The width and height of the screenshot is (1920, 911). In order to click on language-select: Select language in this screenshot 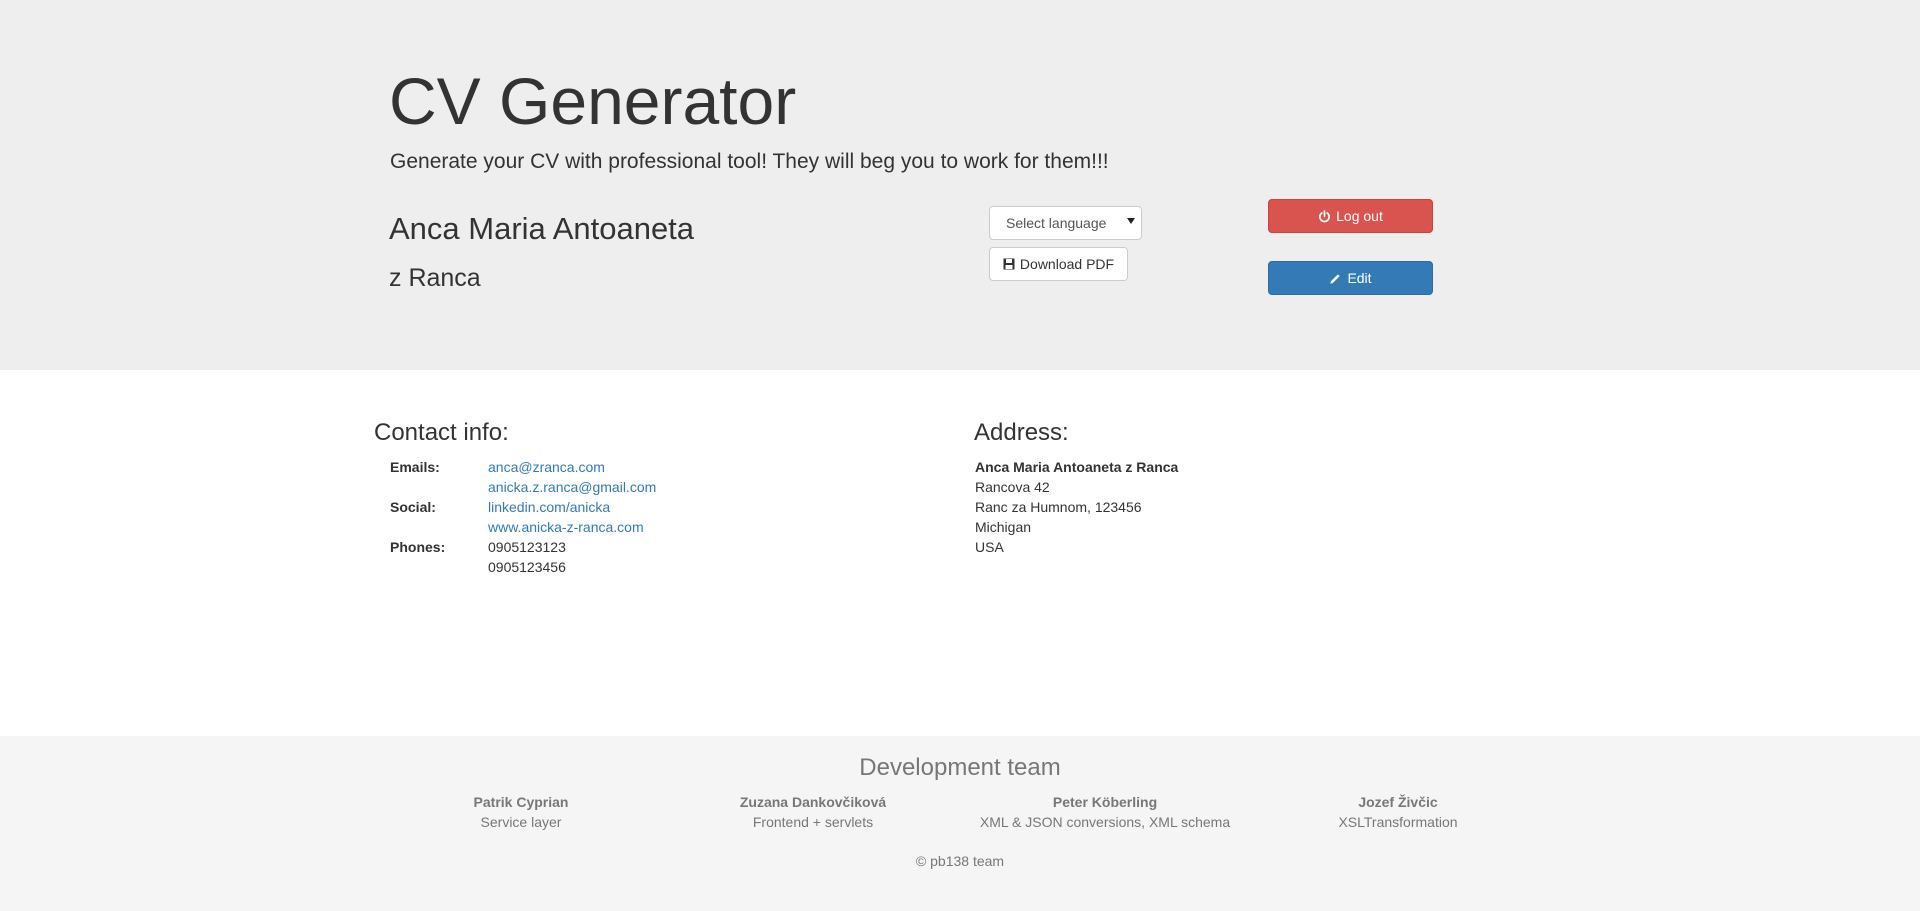, I will do `click(1065, 223)`.